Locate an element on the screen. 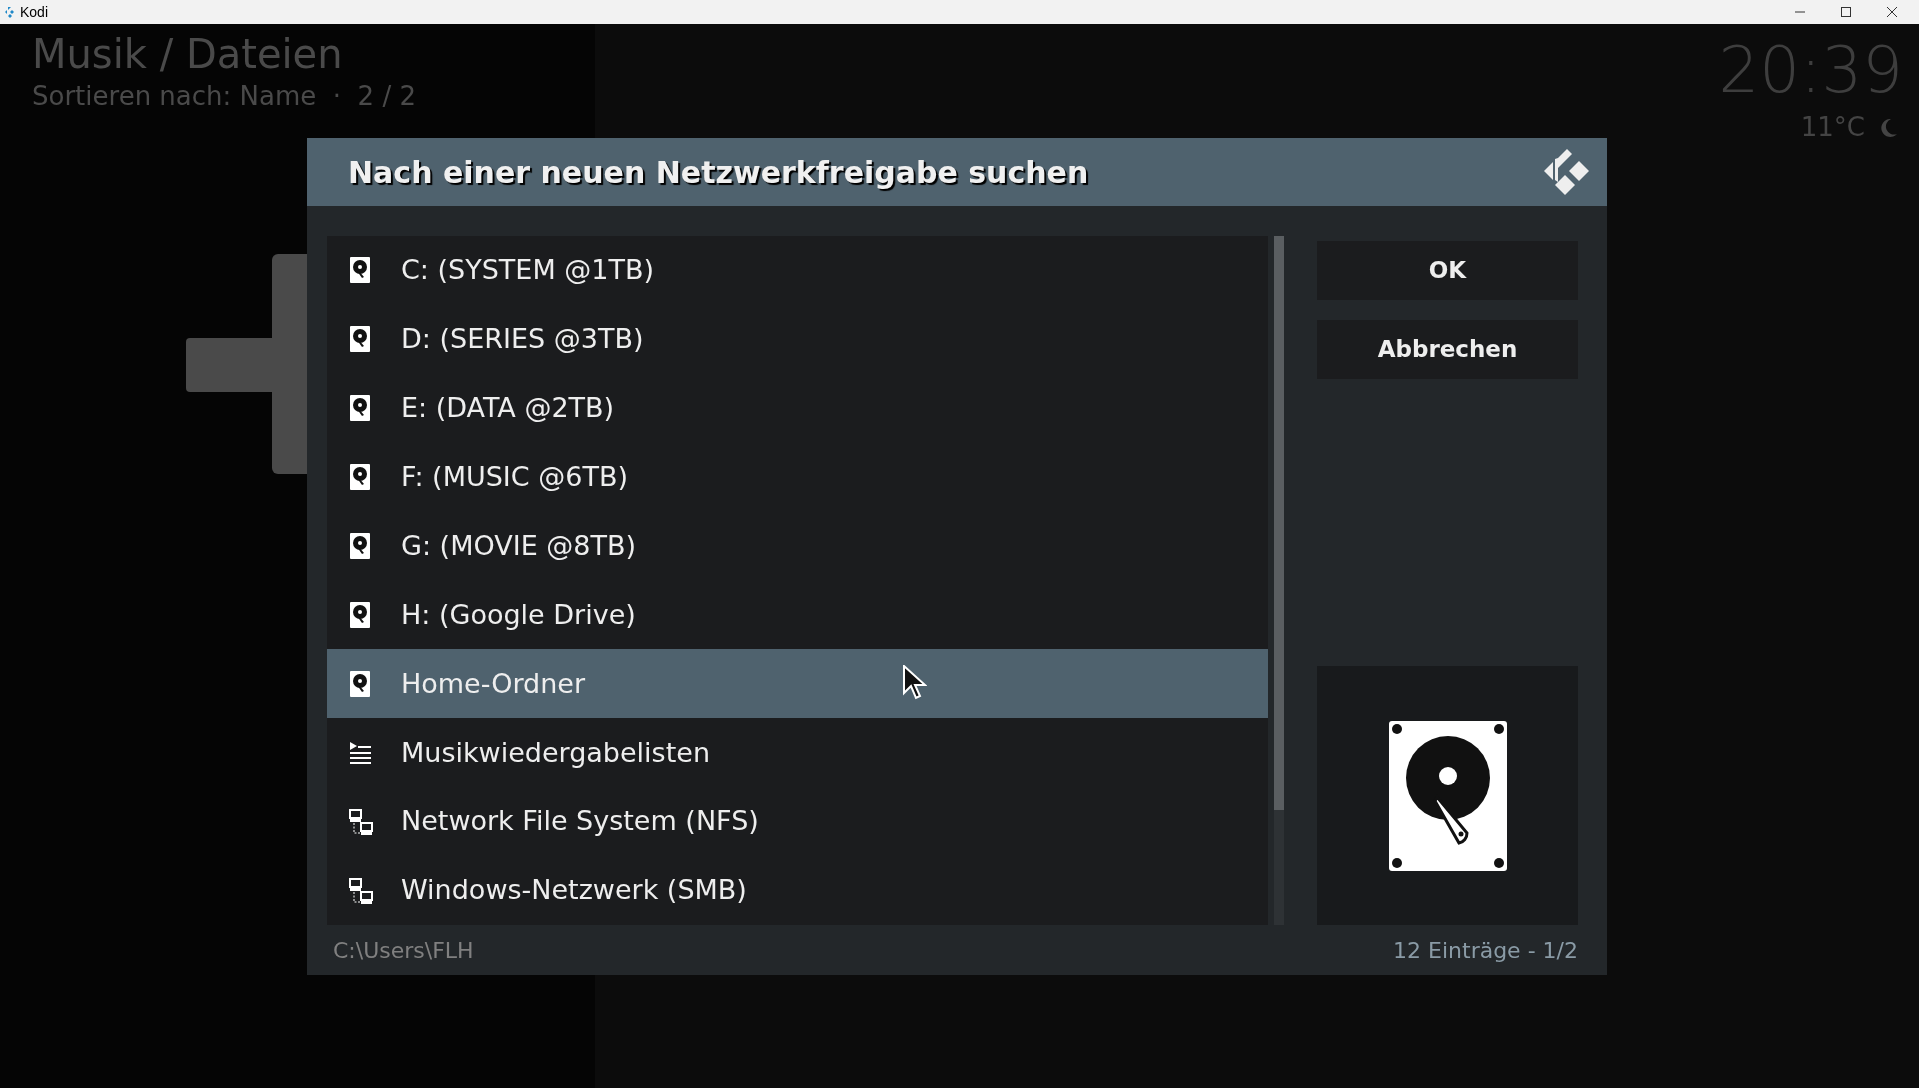  list-item: C: (SYSTEM @1TB) is located at coordinates (797, 270).